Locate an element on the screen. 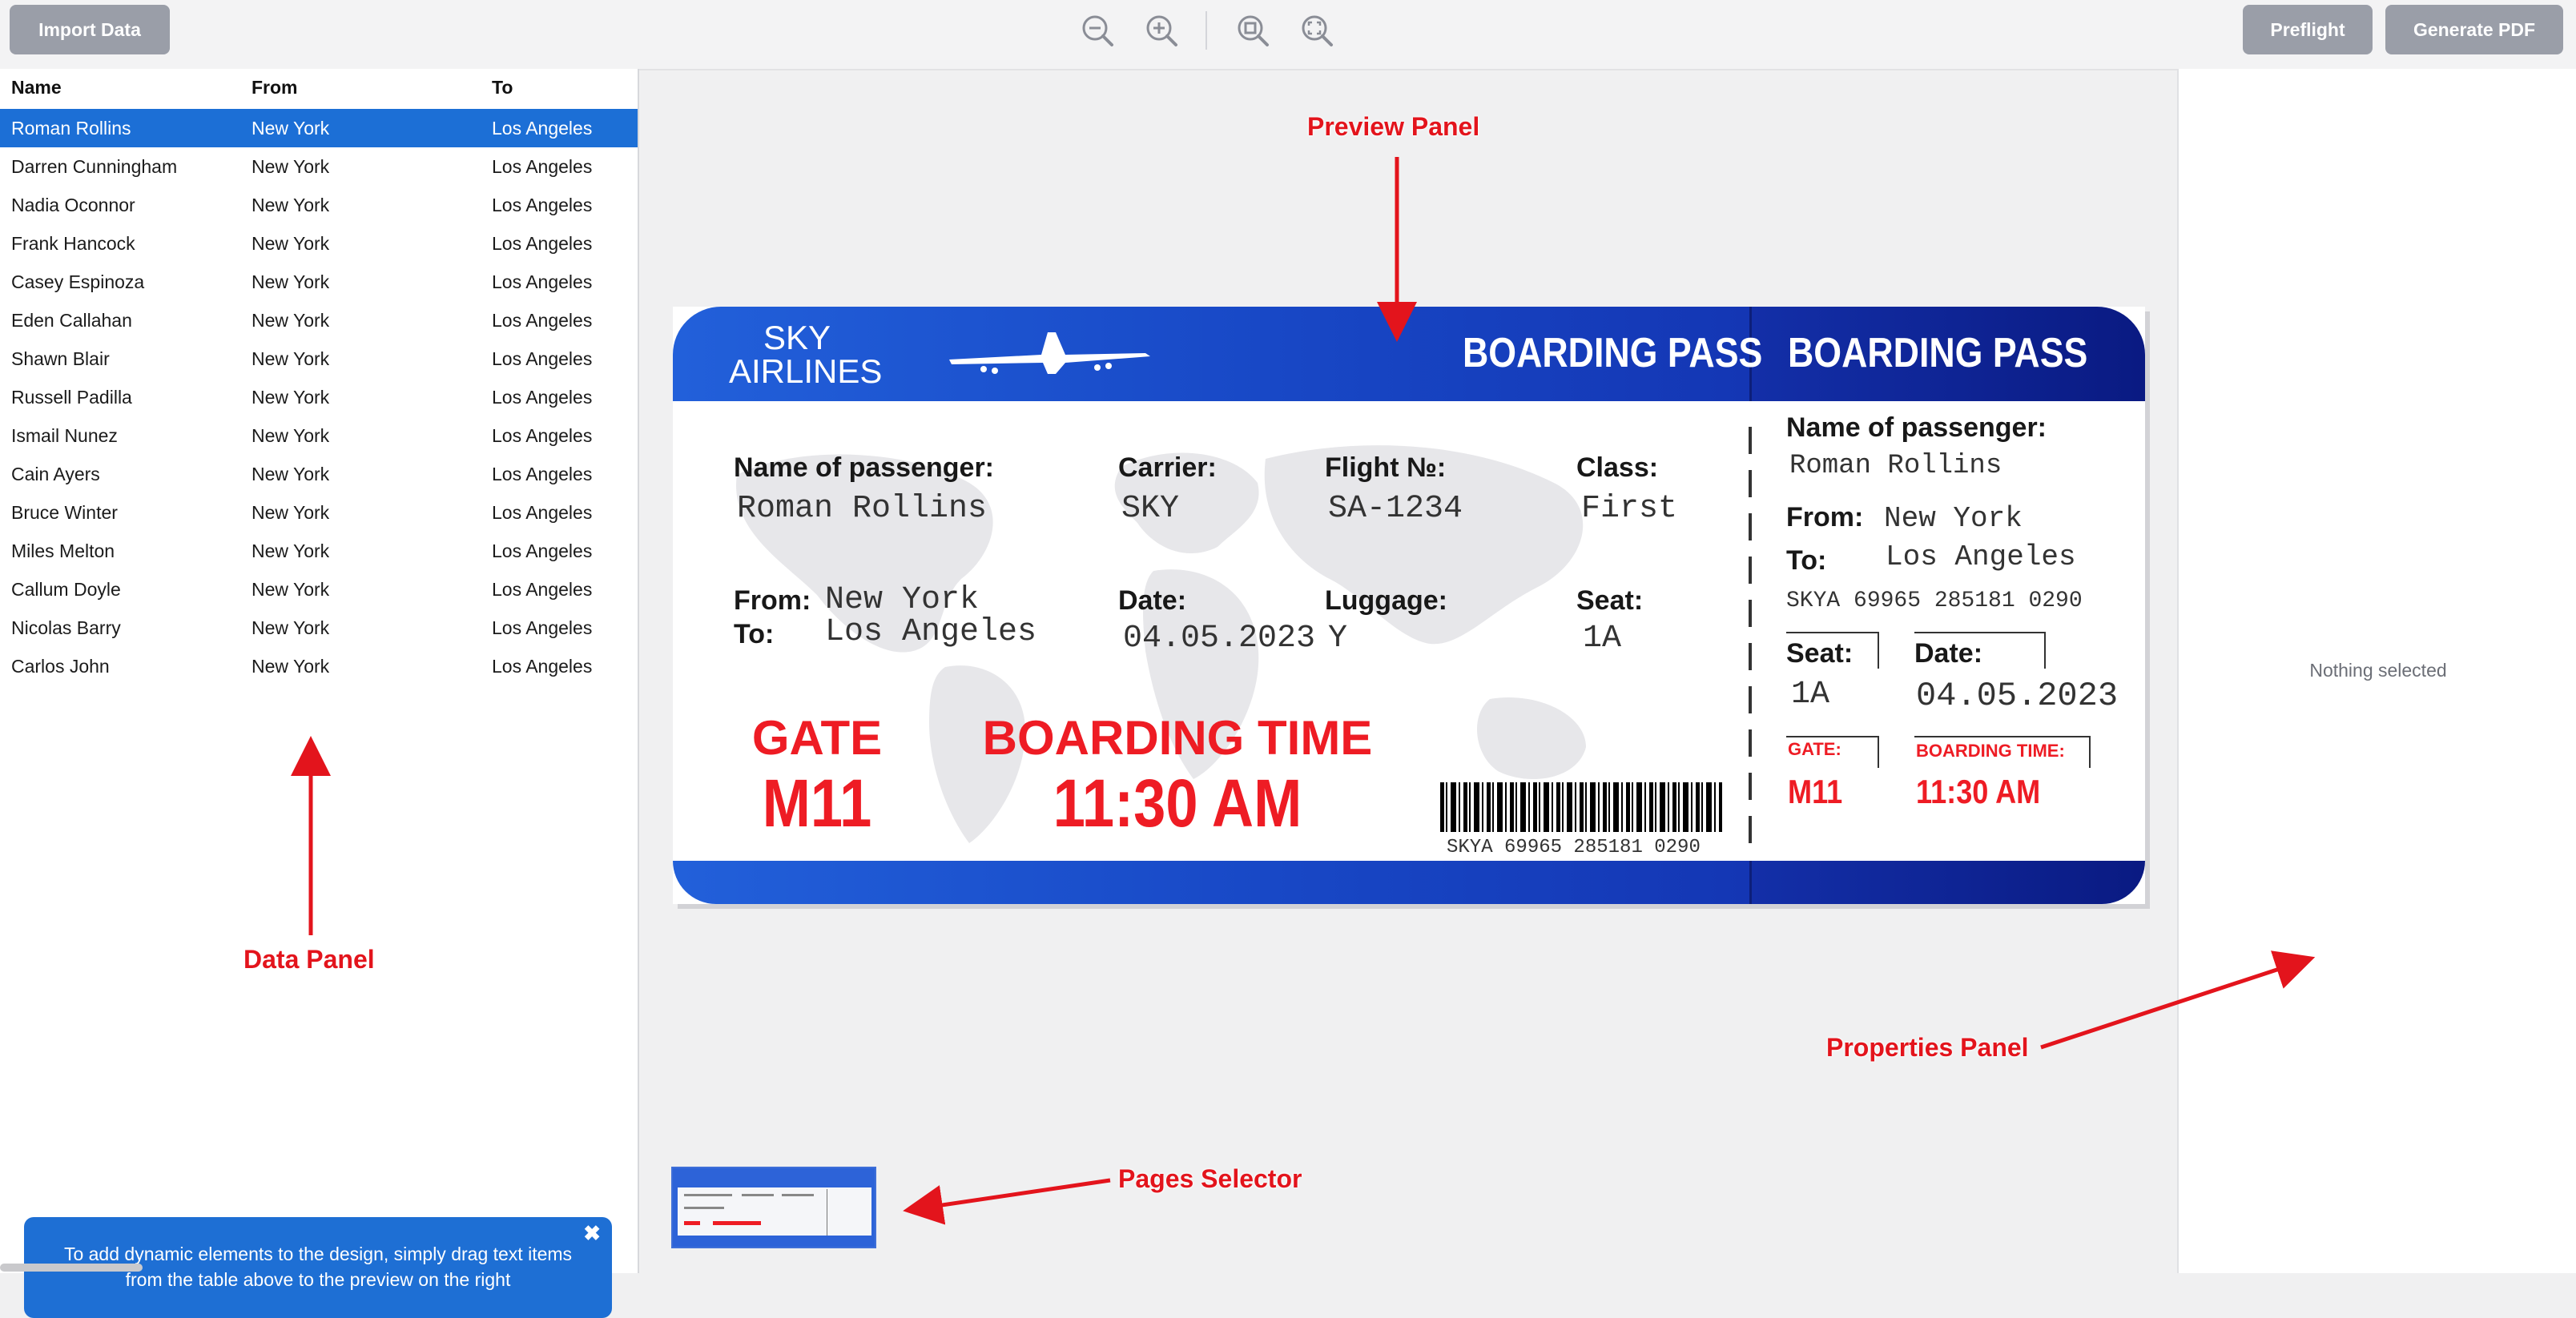 The image size is (2576, 1318). generate-pdf-button: Generate PDF is located at coordinates (2474, 29).